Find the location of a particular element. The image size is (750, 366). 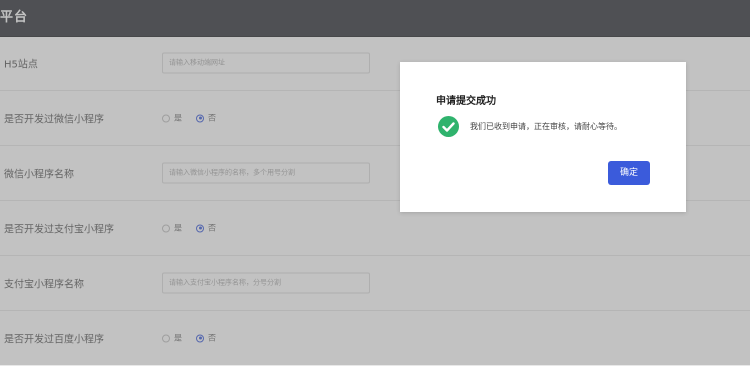

dialog-title: 申请提交成功 is located at coordinates (466, 101).